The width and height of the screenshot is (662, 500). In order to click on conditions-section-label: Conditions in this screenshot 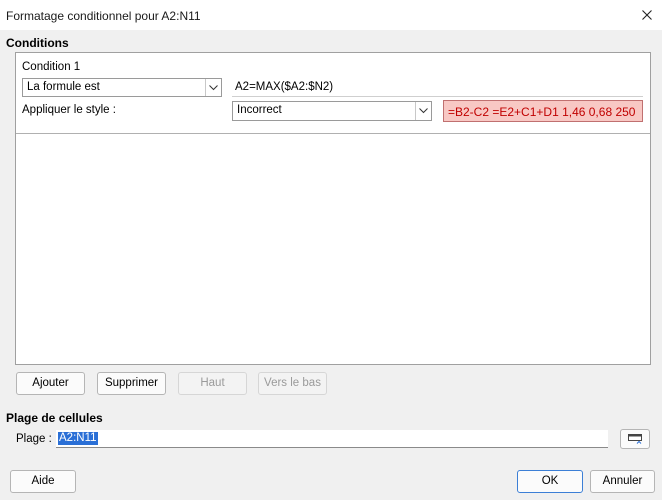, I will do `click(37, 43)`.